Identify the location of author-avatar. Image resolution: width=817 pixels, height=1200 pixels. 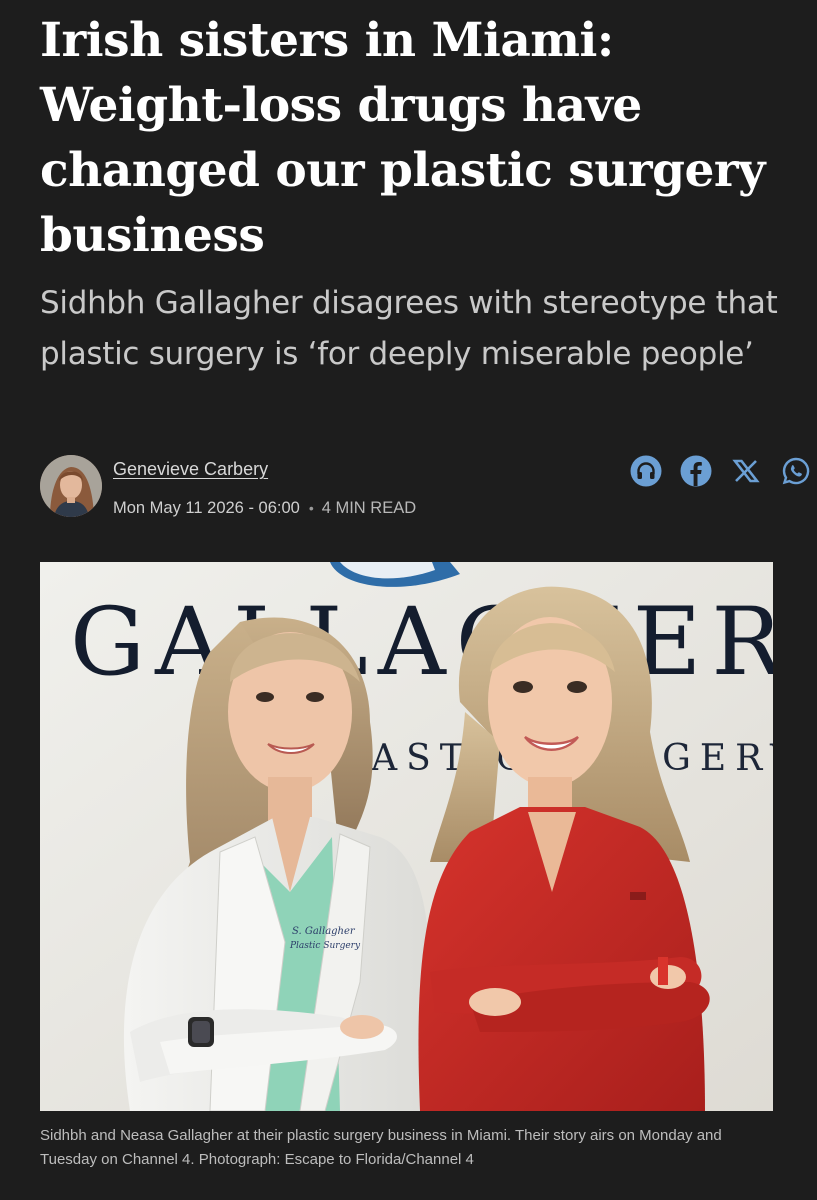
(71, 486).